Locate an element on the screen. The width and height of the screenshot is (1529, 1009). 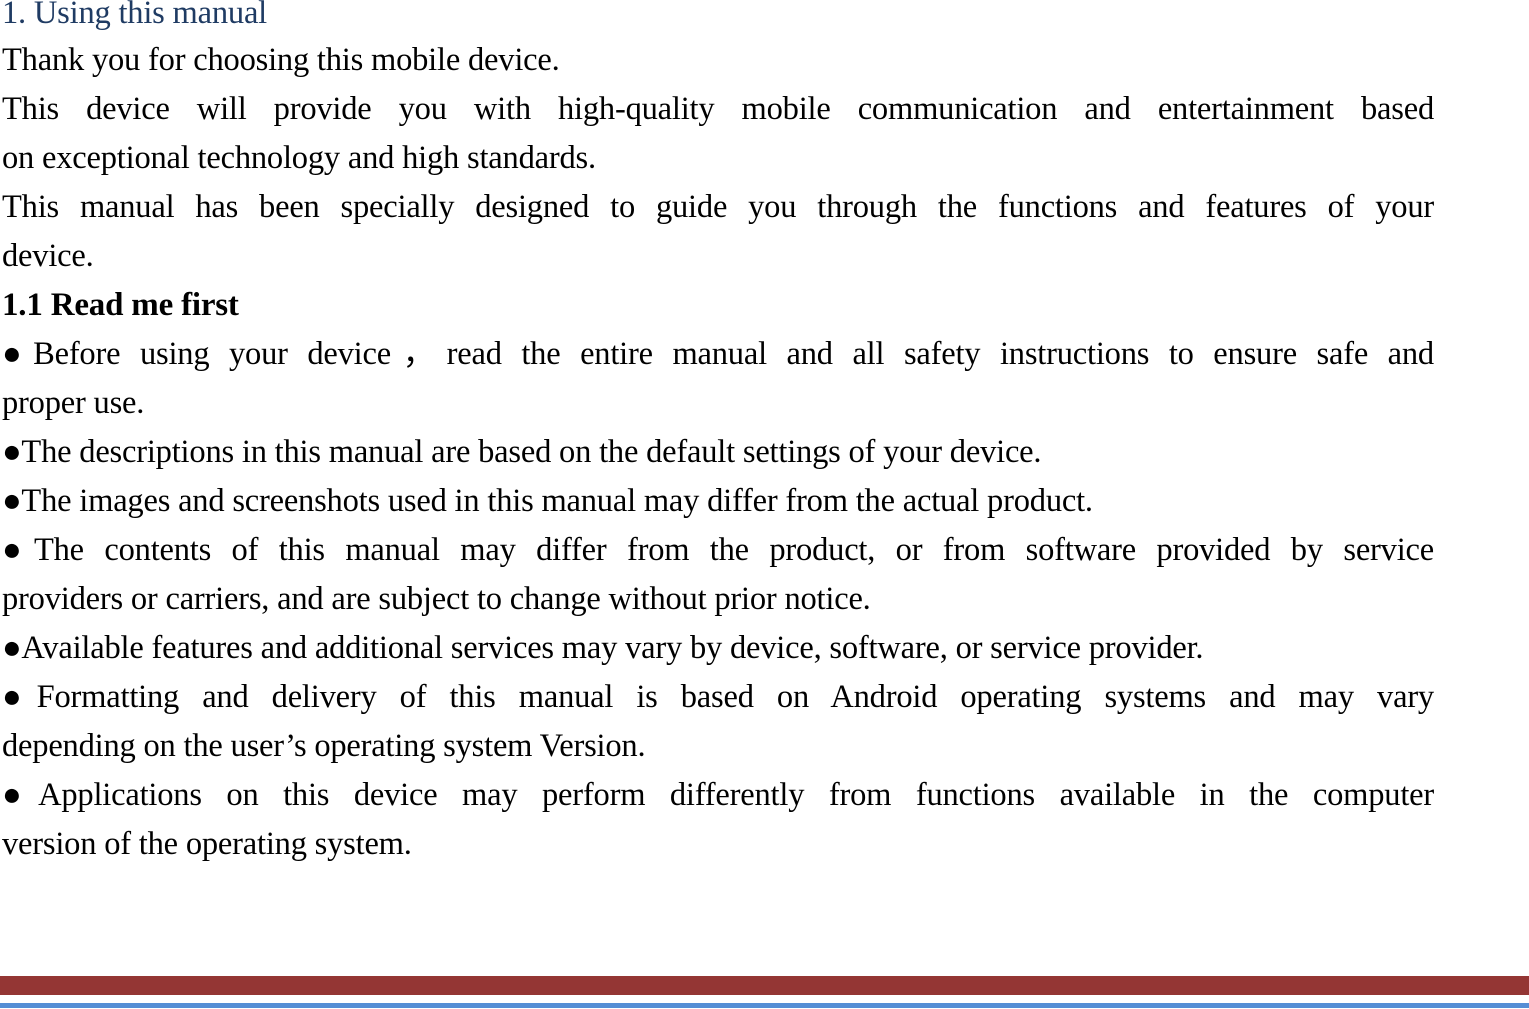
footer-rule-secondary is located at coordinates (764, 1005).